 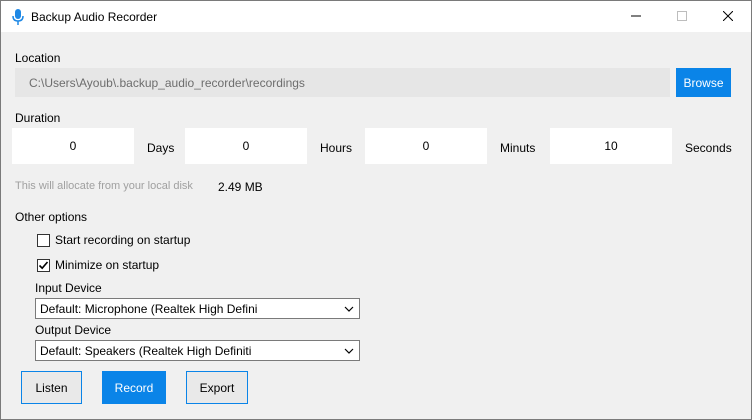 What do you see at coordinates (376, 16) in the screenshot?
I see `title-bar: Backup Audio Recorder` at bounding box center [376, 16].